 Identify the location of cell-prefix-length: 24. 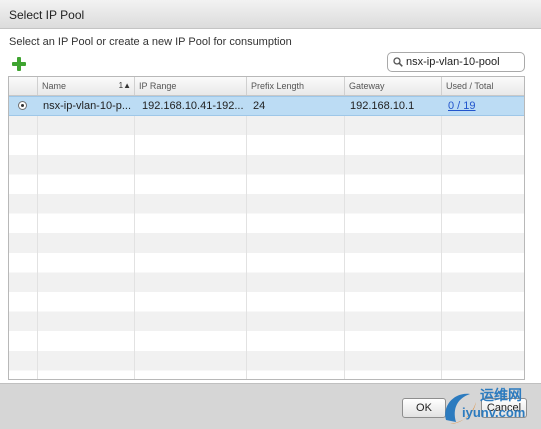
(259, 106).